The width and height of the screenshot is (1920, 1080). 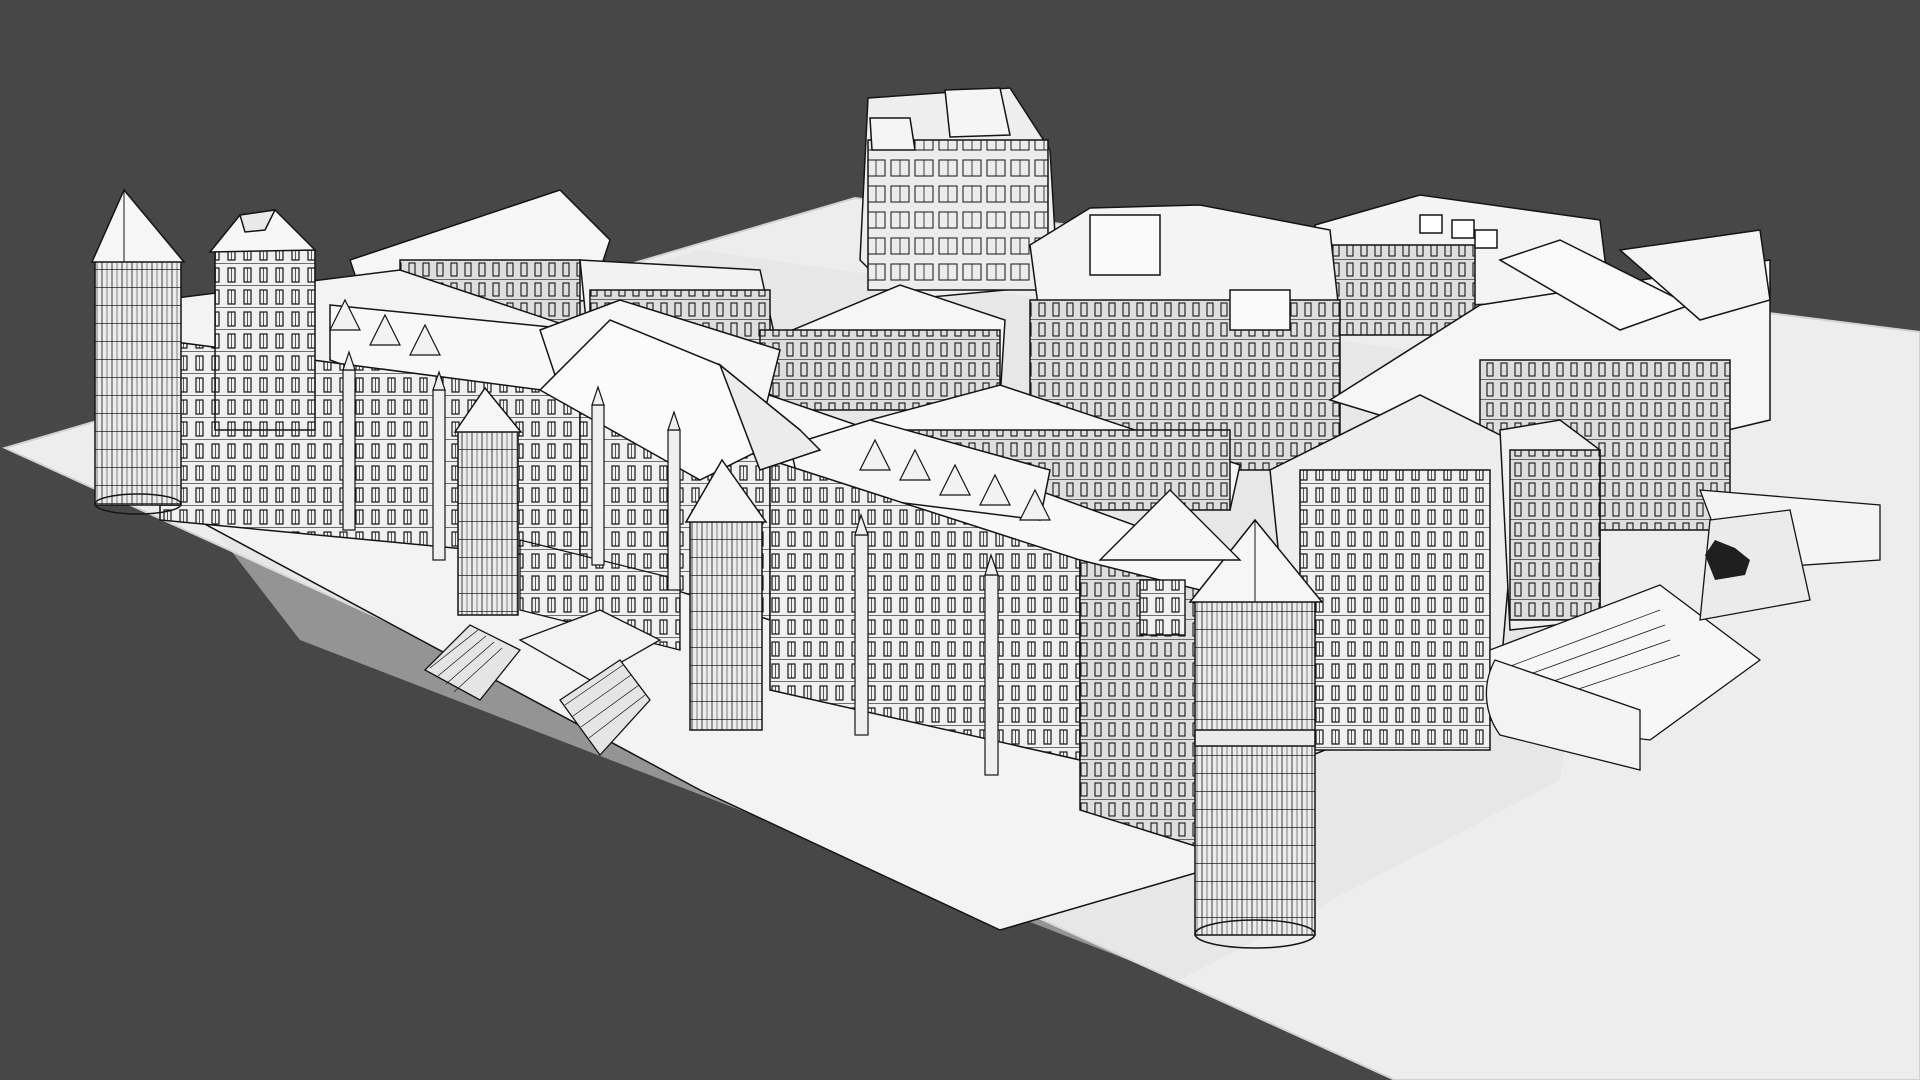 What do you see at coordinates (262, 320) in the screenshot?
I see `tower-corner-dome` at bounding box center [262, 320].